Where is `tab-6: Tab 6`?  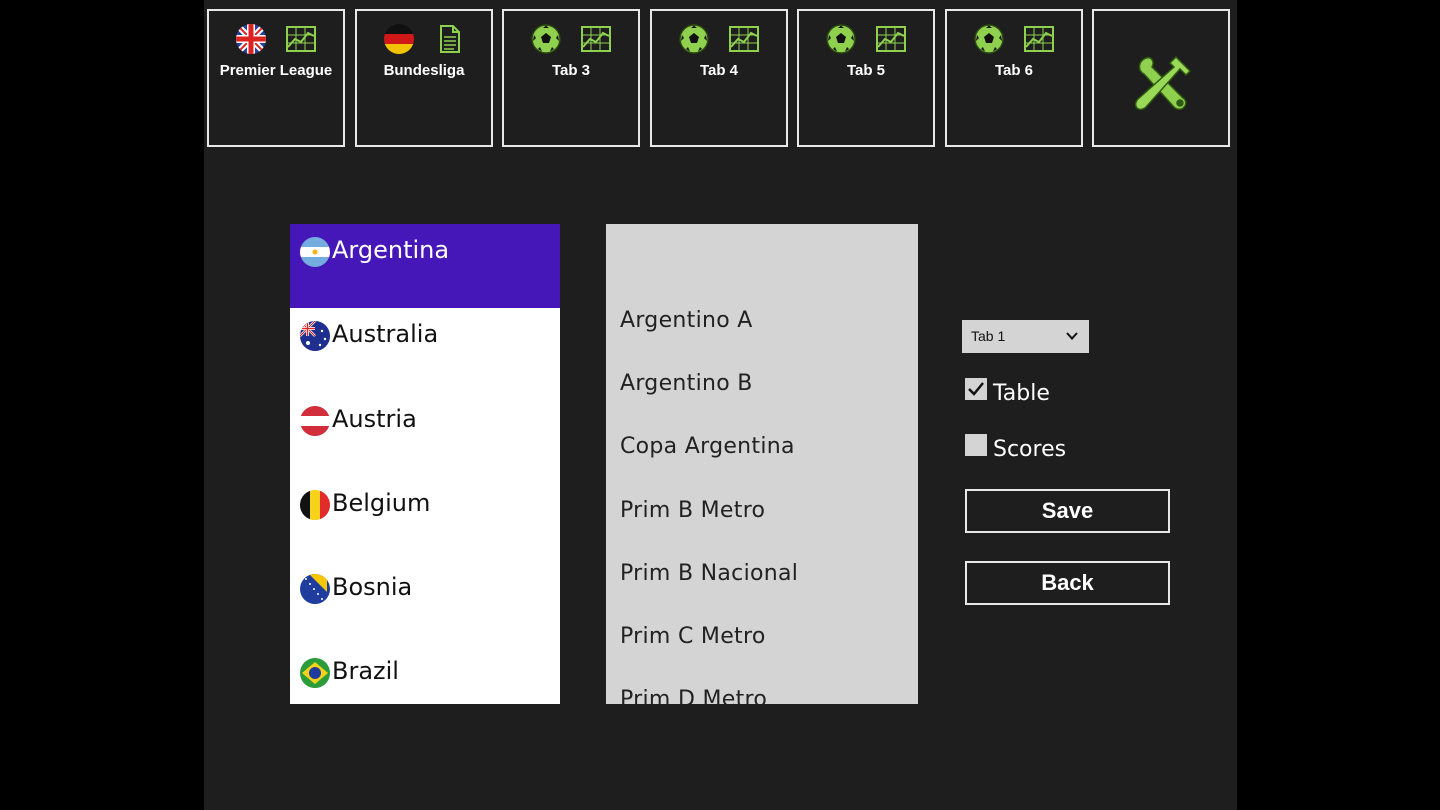 tab-6: Tab 6 is located at coordinates (1014, 78).